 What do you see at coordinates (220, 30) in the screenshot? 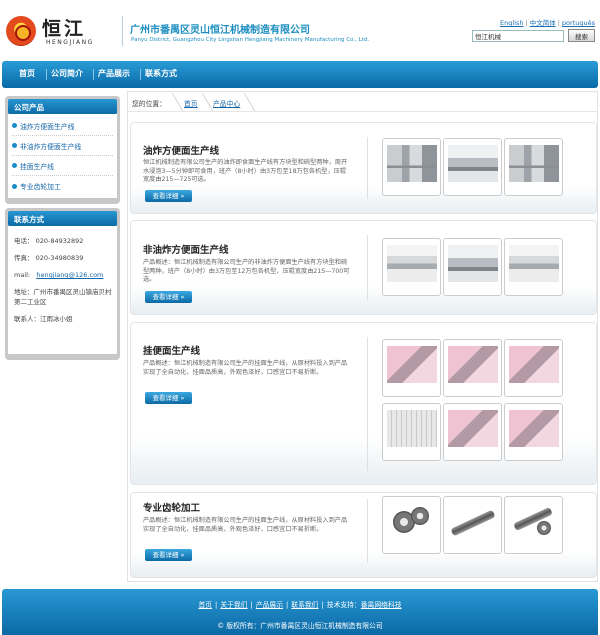
I see `company-name-chinese: 广州市番禺区灵山恒江机械制造有限公司` at bounding box center [220, 30].